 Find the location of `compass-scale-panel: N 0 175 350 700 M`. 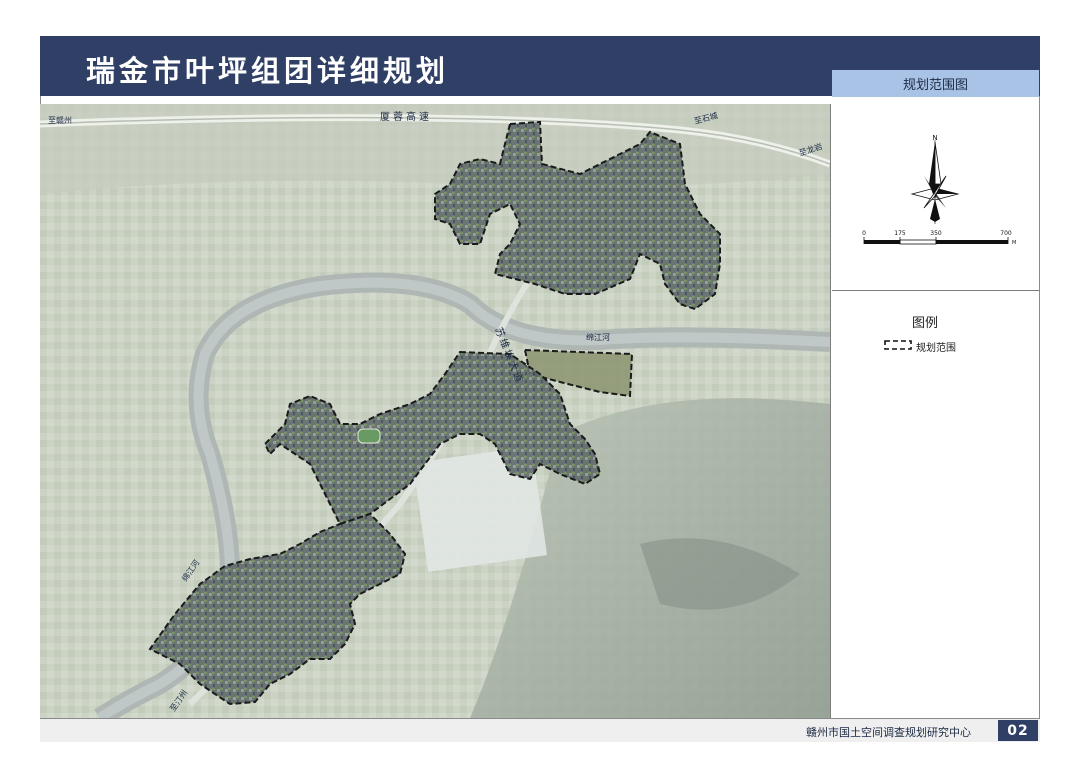

compass-scale-panel: N 0 175 350 700 M is located at coordinates (939, 190).